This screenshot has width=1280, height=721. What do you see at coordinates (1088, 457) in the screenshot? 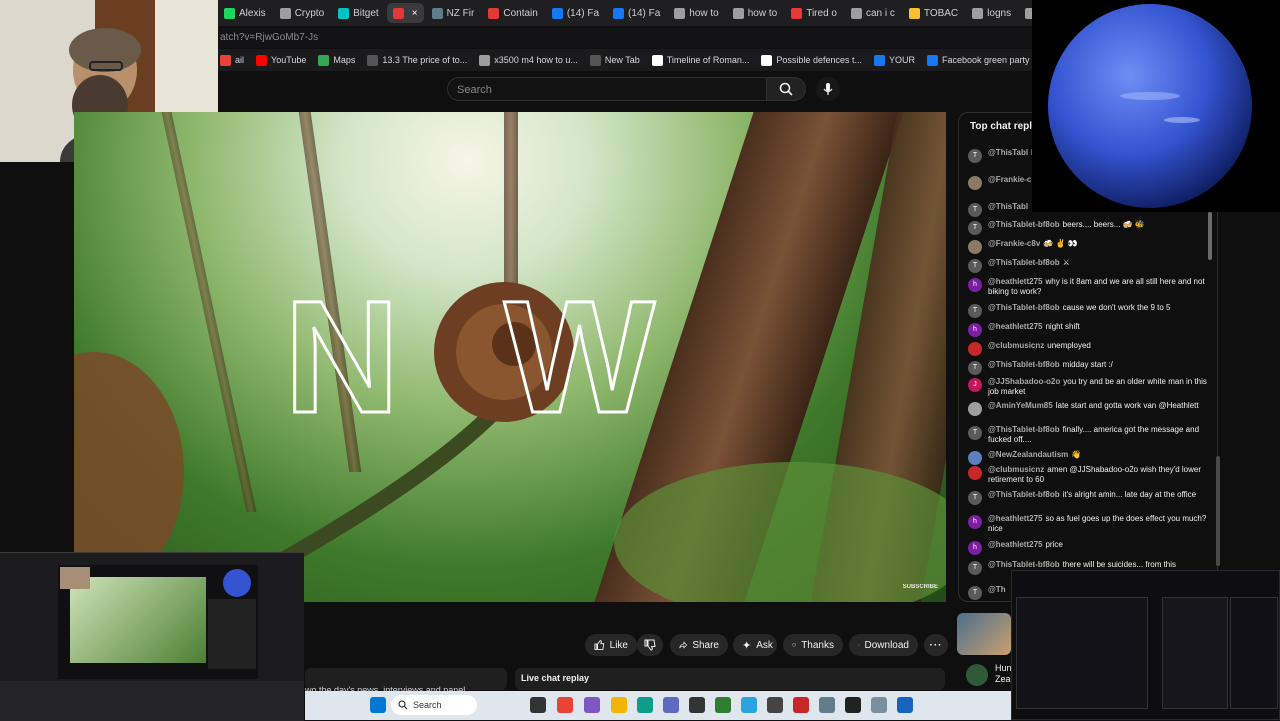
I see `chat-message: @NewZealandautism 👋` at bounding box center [1088, 457].